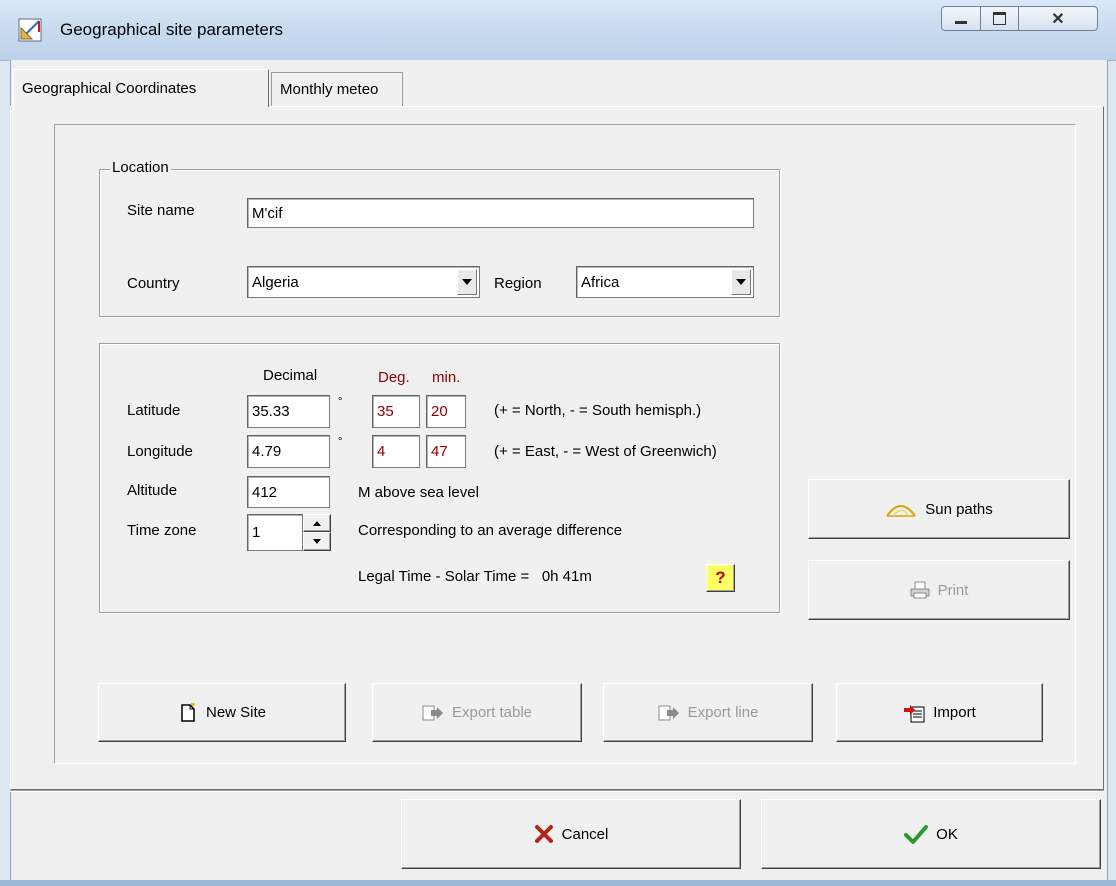 The height and width of the screenshot is (886, 1116). Describe the element at coordinates (329, 89) in the screenshot. I see `tab-label: Monthly meteo` at that location.